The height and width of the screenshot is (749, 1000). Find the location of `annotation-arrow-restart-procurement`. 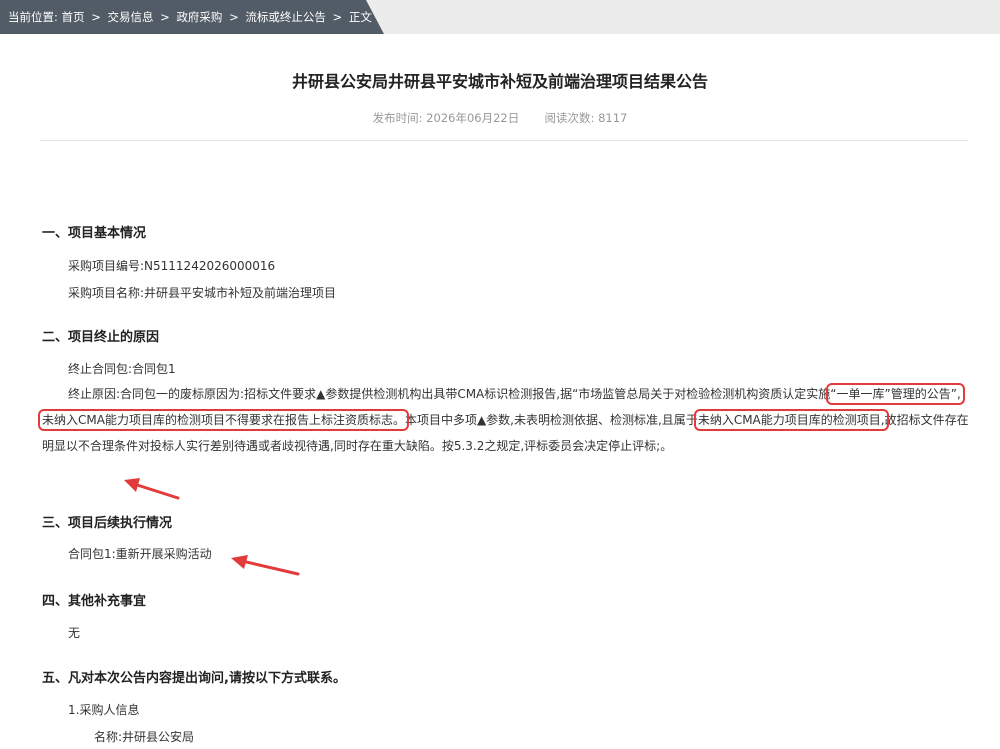

annotation-arrow-restart-procurement is located at coordinates (265, 565).